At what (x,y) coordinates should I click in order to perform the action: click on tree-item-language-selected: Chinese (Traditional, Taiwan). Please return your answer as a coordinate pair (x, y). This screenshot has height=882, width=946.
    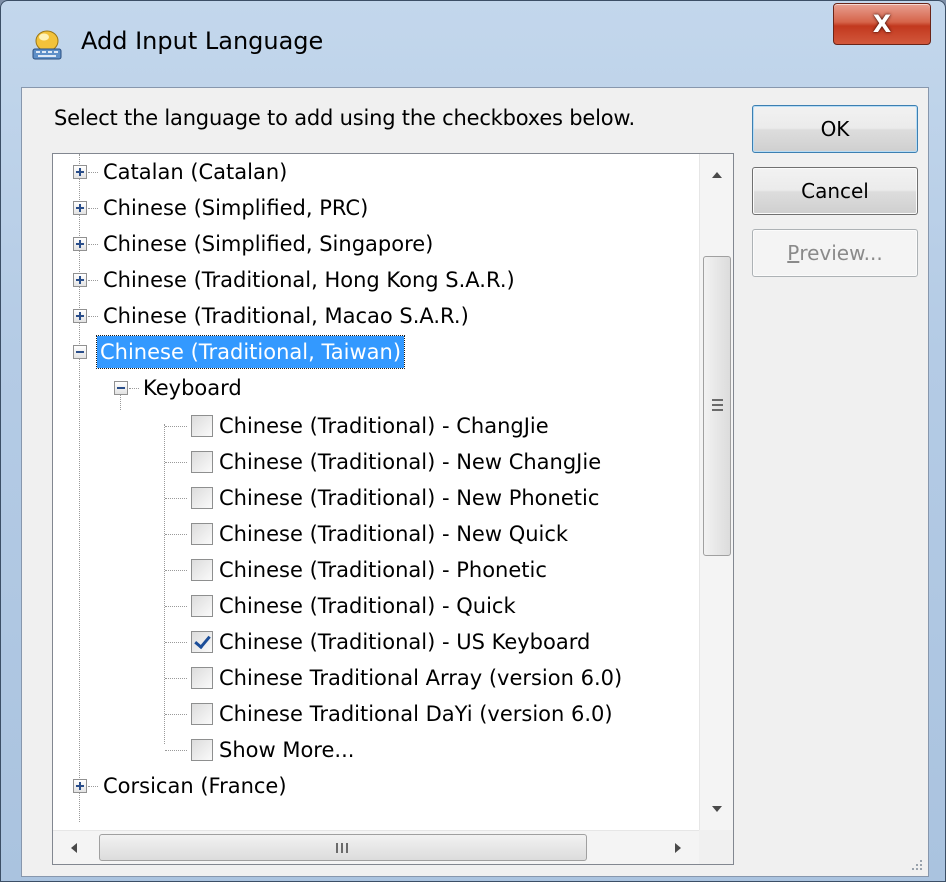
    Looking at the image, I should click on (373, 352).